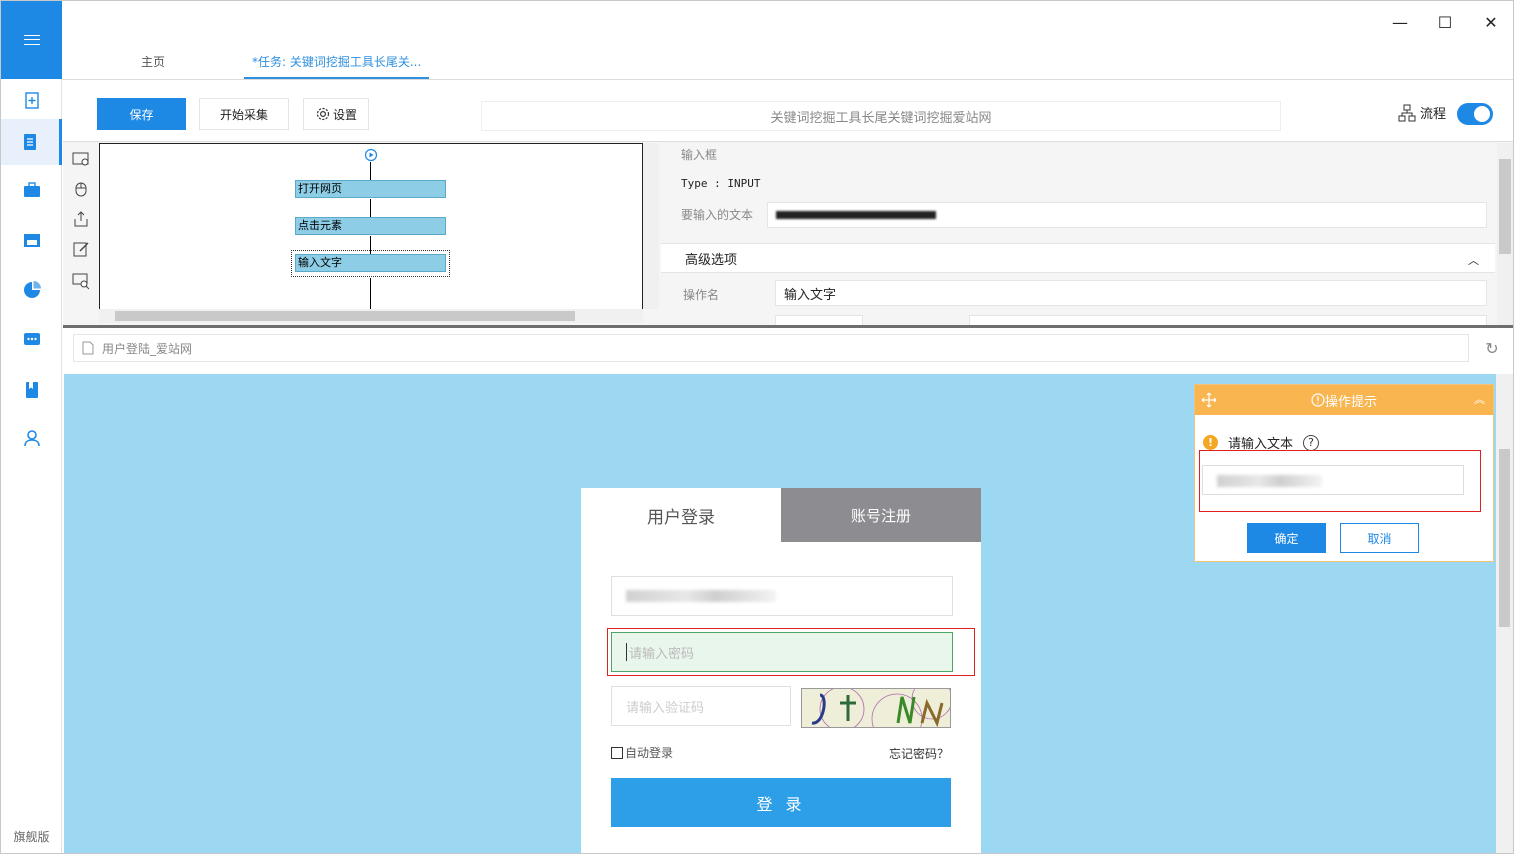  What do you see at coordinates (1475, 114) in the screenshot?
I see `flow-toggle` at bounding box center [1475, 114].